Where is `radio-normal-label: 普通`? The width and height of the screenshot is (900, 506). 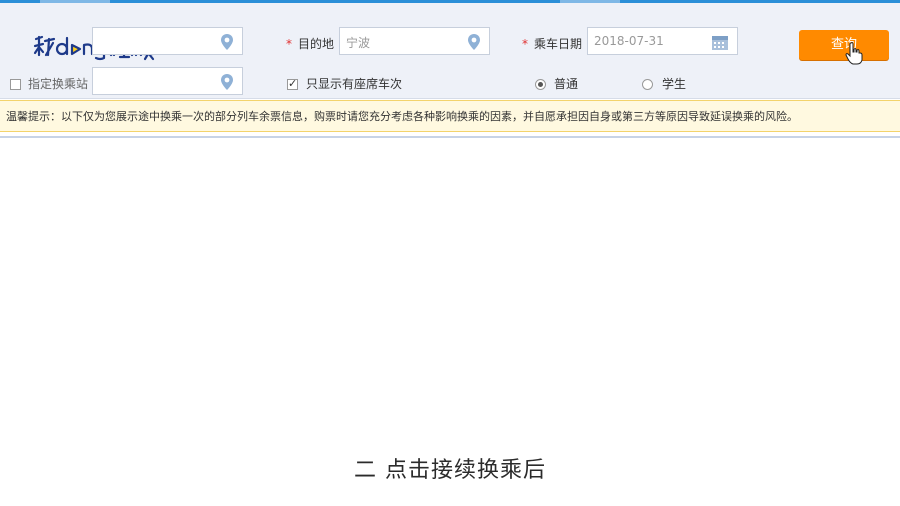
radio-normal-label: 普通 is located at coordinates (566, 84).